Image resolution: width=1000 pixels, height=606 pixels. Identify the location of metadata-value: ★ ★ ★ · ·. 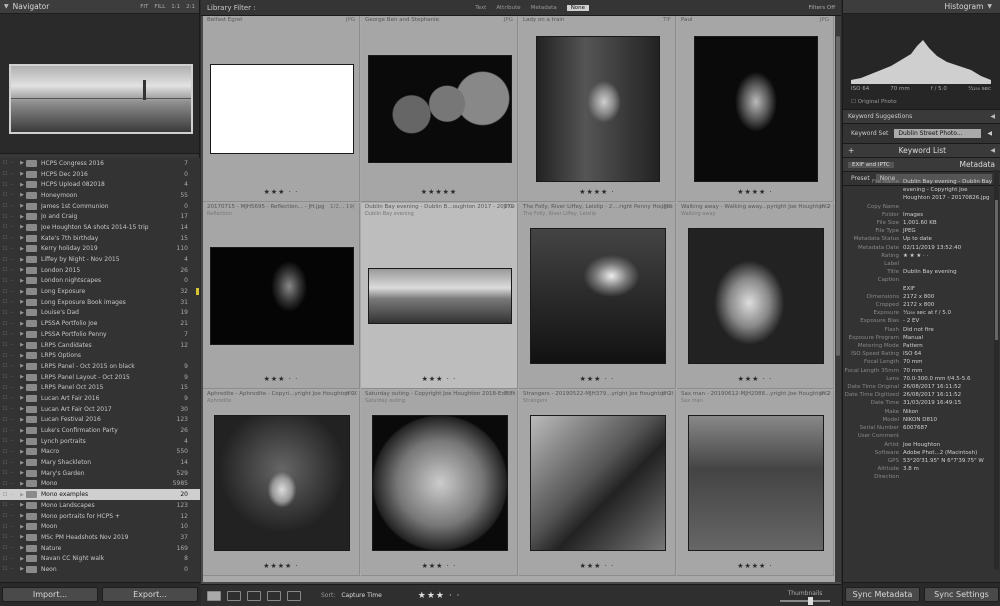
(948, 256).